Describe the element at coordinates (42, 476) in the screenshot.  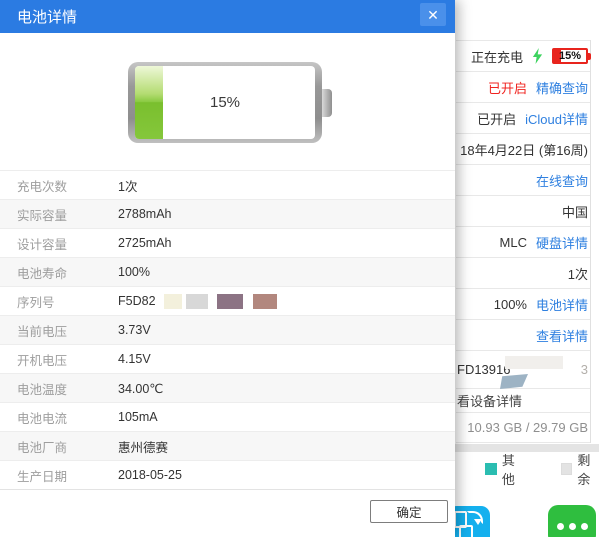
I see `row-label: 生产日期` at that location.